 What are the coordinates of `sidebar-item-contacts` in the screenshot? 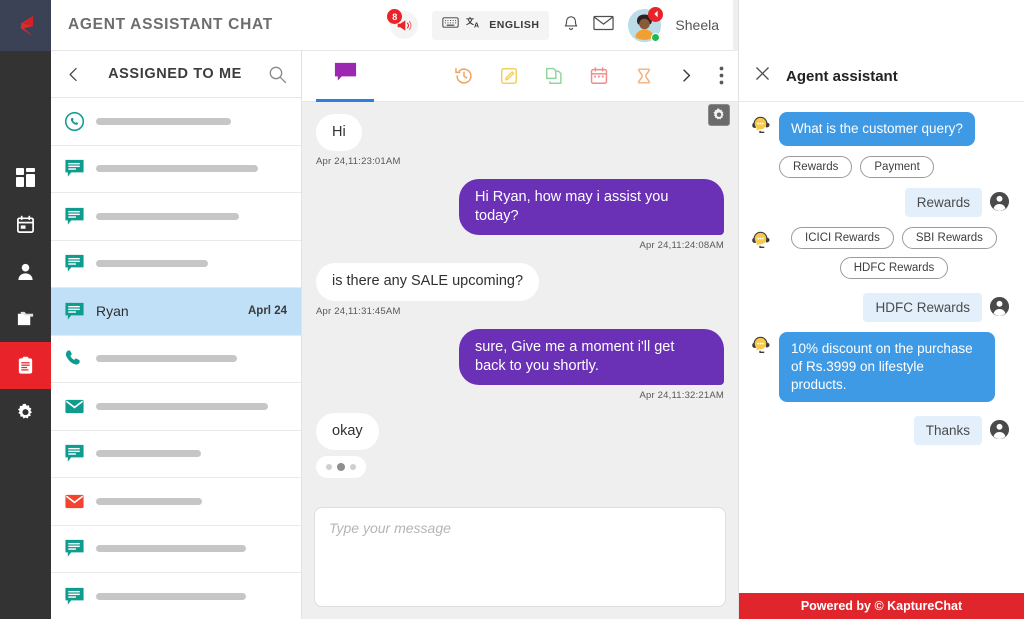 It's located at (25, 271).